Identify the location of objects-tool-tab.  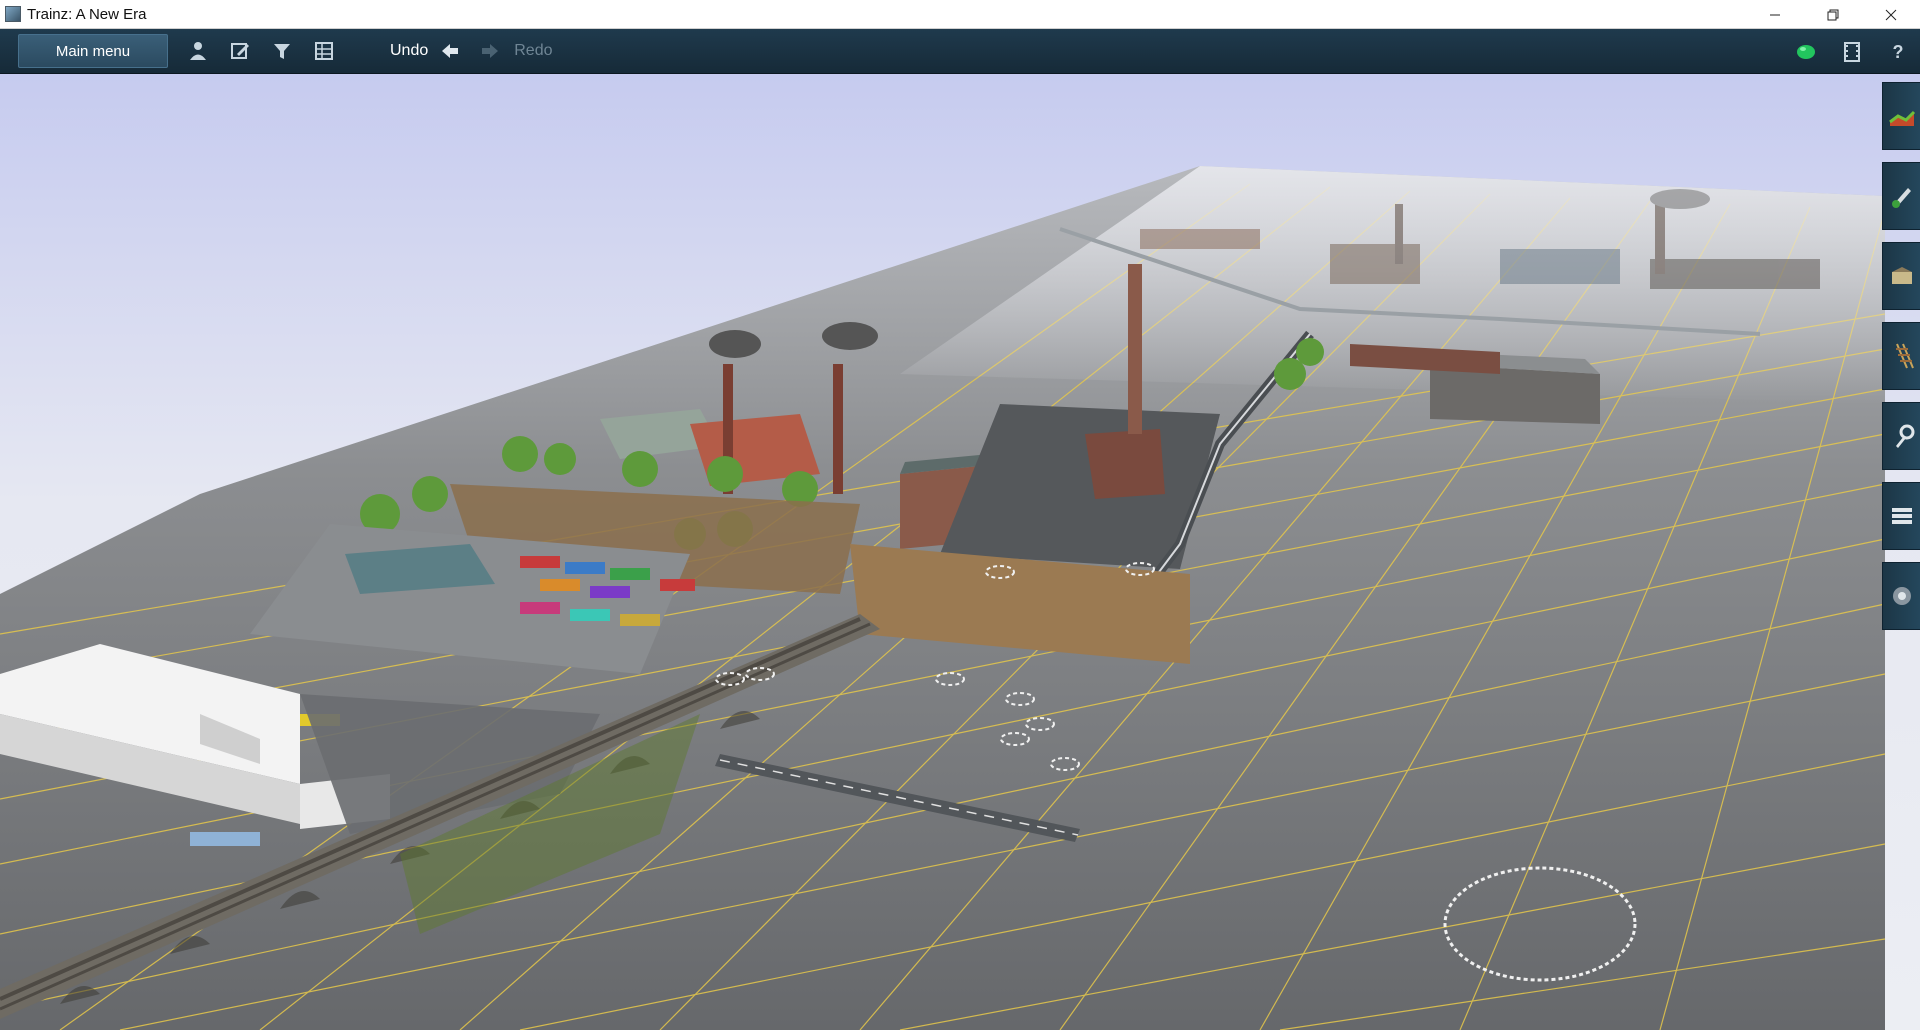
(1901, 276).